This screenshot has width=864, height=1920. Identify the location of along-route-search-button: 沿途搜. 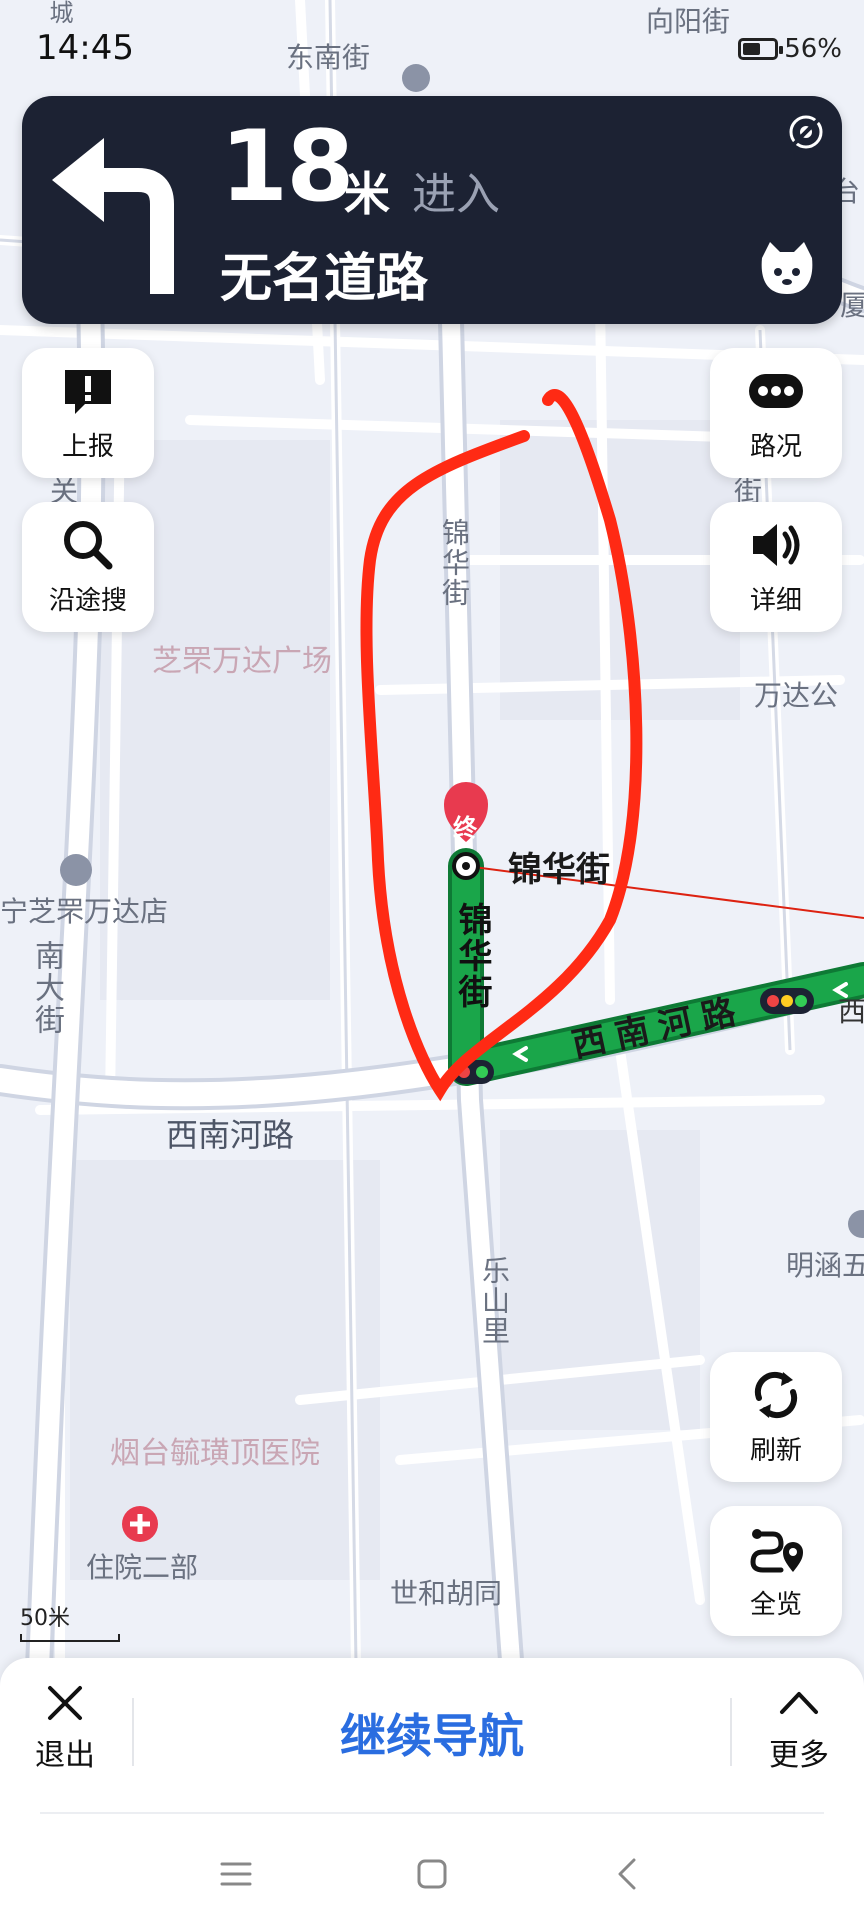
(88, 567).